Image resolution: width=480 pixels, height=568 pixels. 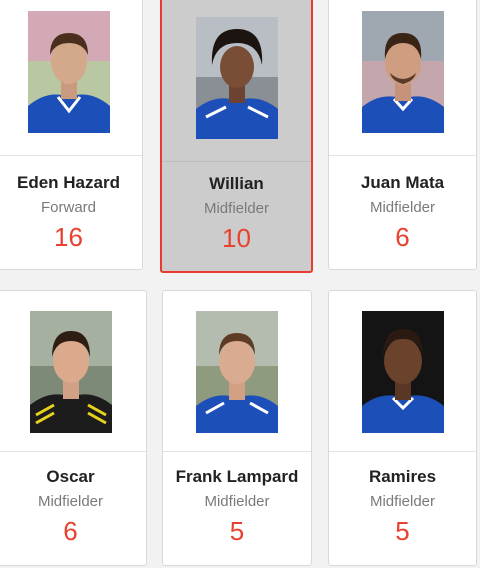 What do you see at coordinates (236, 238) in the screenshot?
I see `player-number: 10` at bounding box center [236, 238].